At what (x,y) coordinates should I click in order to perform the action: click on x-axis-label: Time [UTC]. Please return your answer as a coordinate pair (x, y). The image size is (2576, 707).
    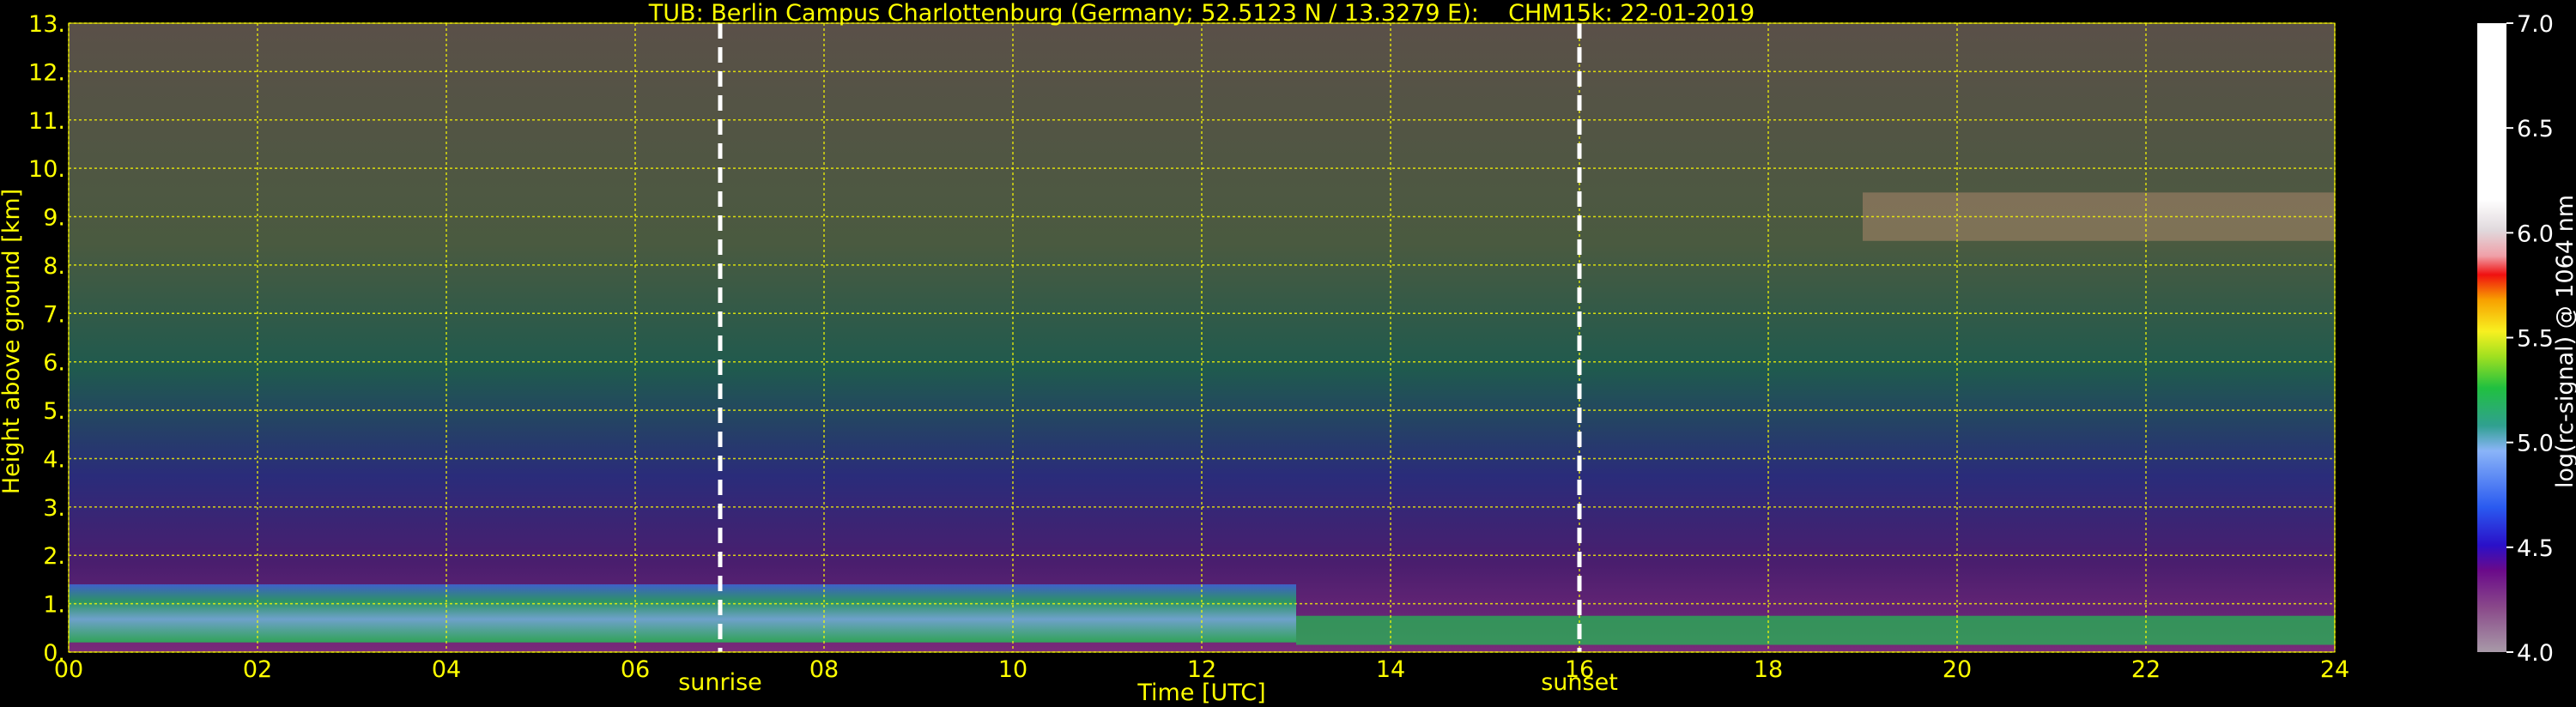
    Looking at the image, I should click on (1200, 693).